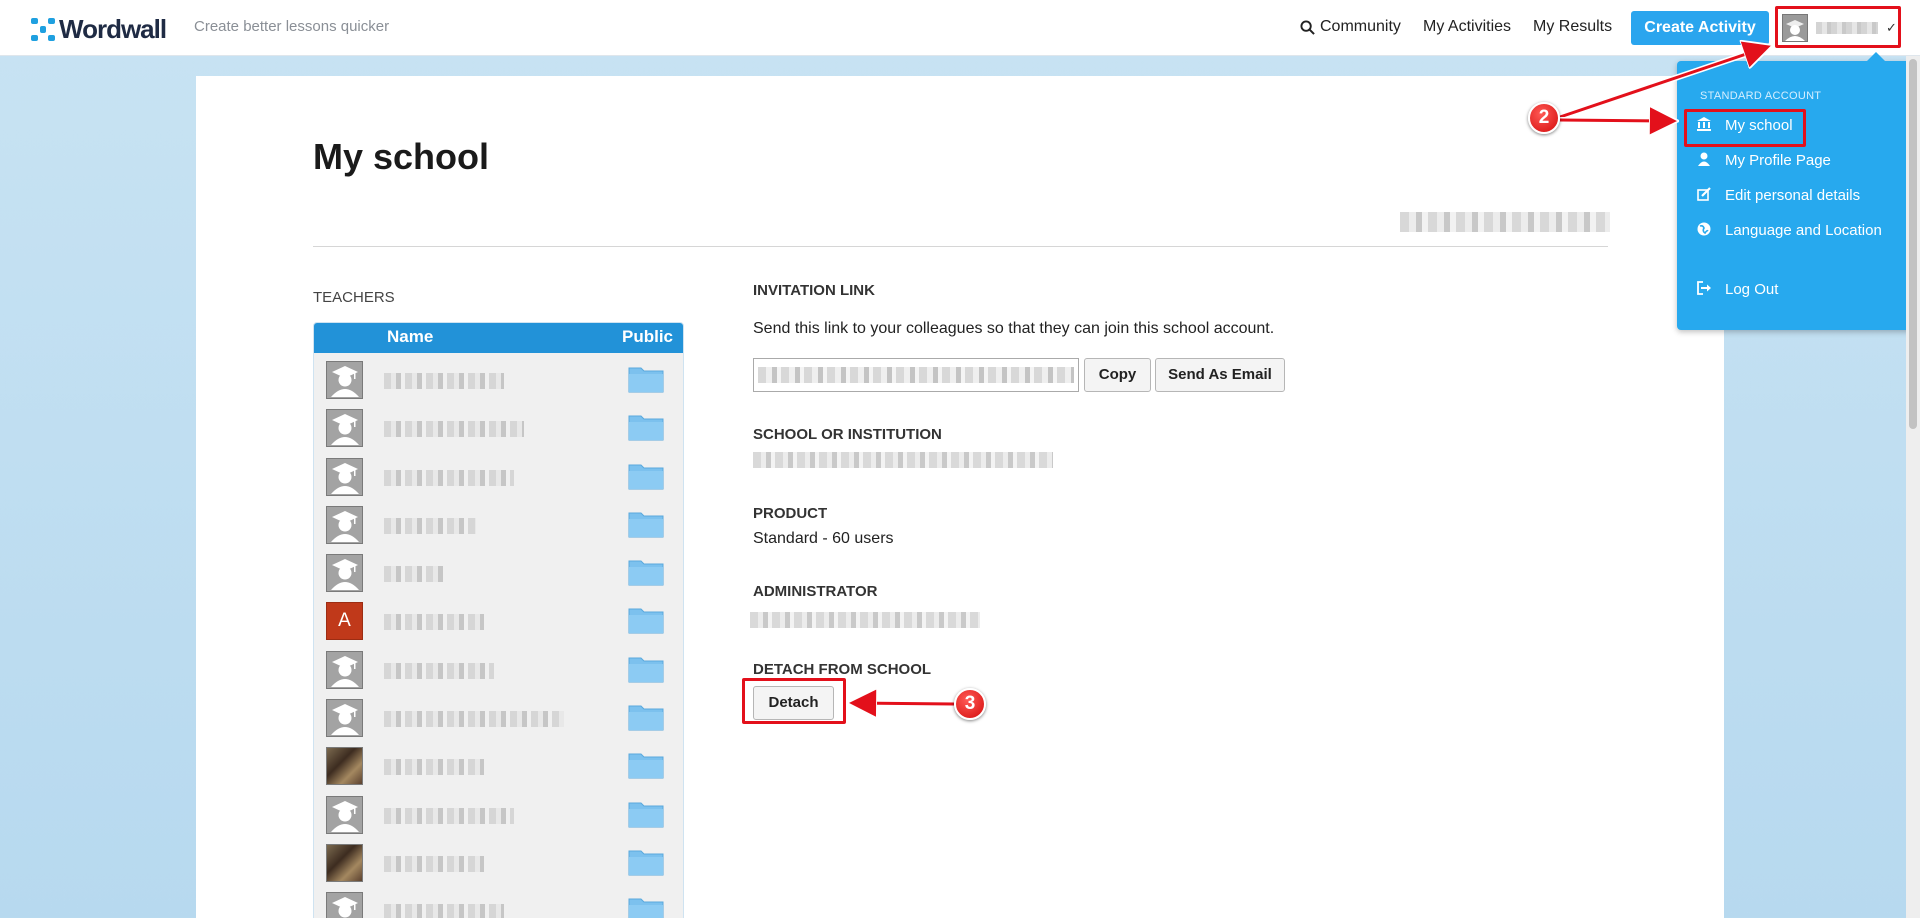  I want to click on administrator-label: ADMINISTRATOR, so click(815, 591).